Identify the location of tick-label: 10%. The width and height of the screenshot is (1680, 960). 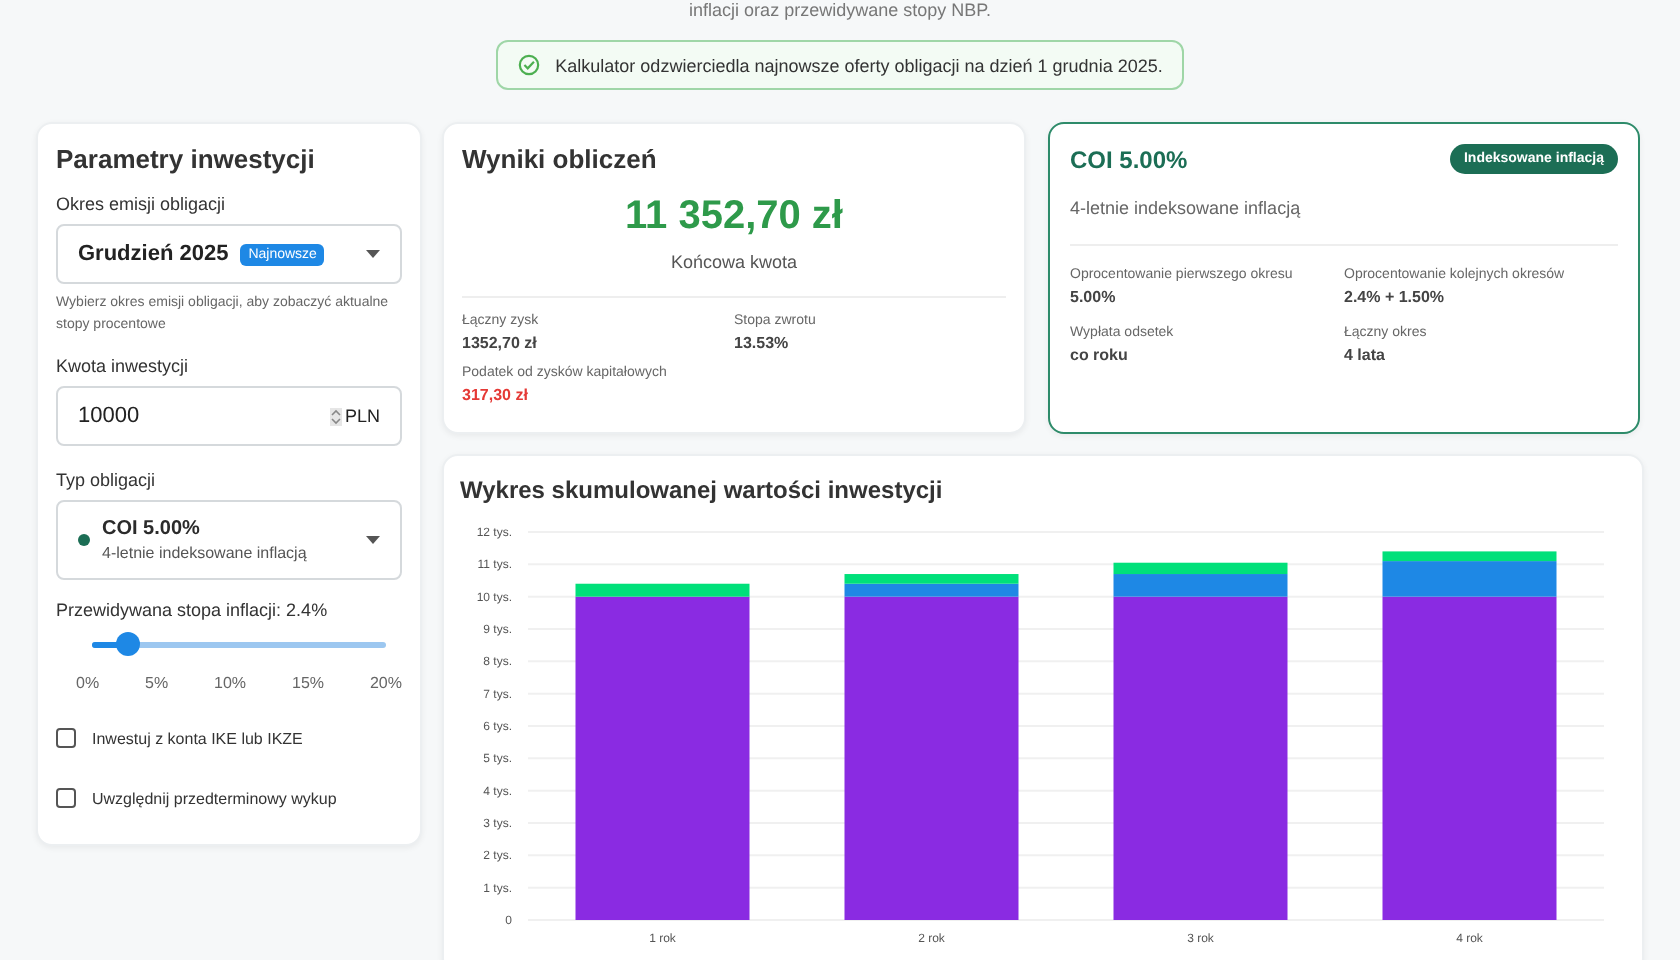
(230, 683).